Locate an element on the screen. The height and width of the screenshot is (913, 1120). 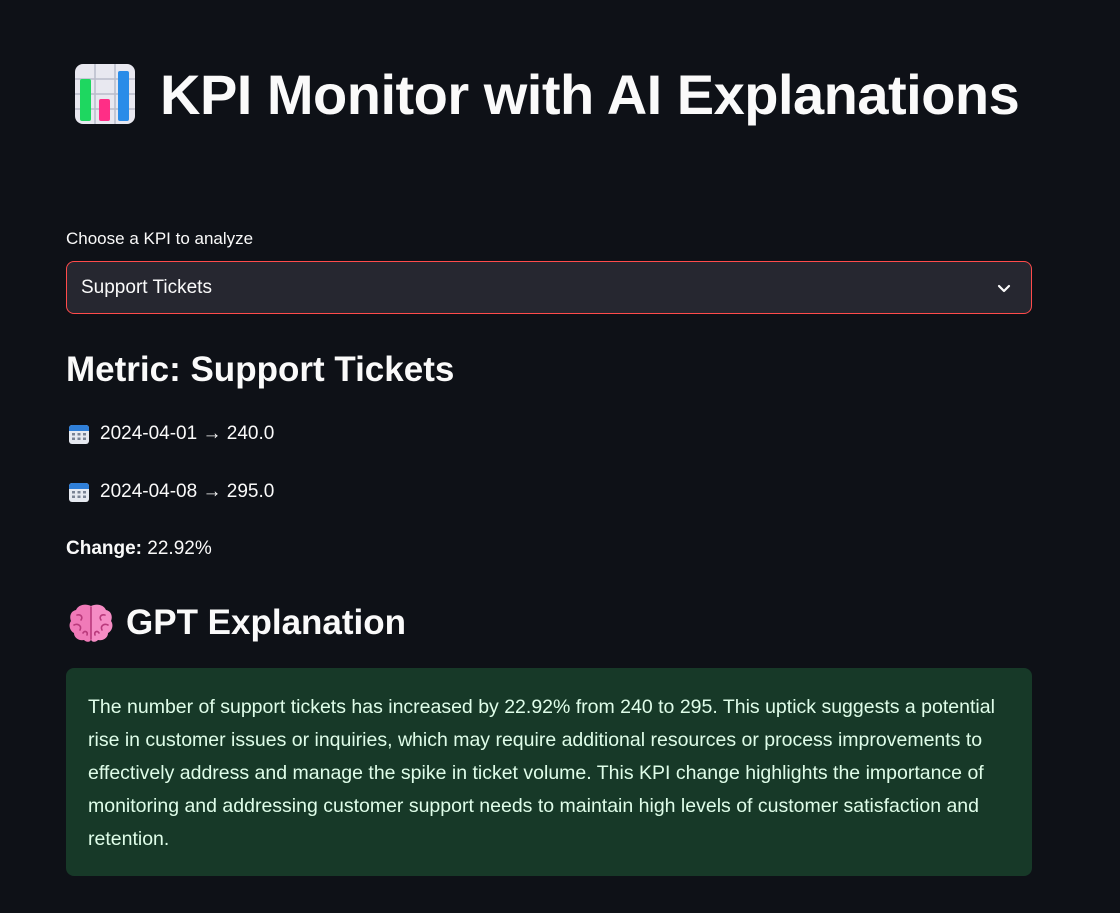
change-label: Change: is located at coordinates (104, 548).